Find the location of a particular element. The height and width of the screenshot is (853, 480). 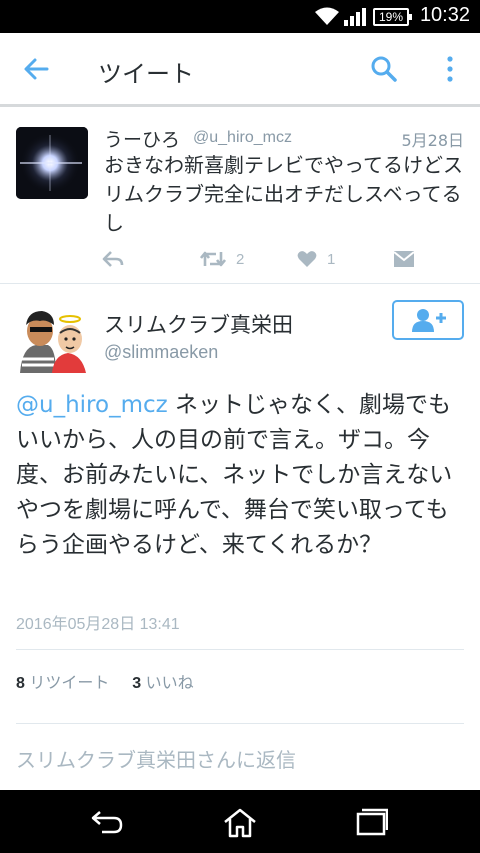

heart-icon is located at coordinates (307, 259).